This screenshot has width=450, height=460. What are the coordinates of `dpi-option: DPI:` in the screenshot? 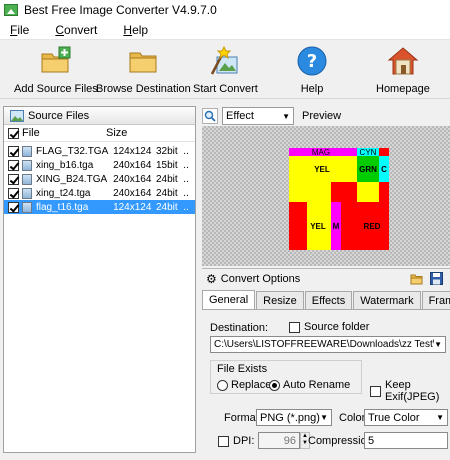 It's located at (236, 441).